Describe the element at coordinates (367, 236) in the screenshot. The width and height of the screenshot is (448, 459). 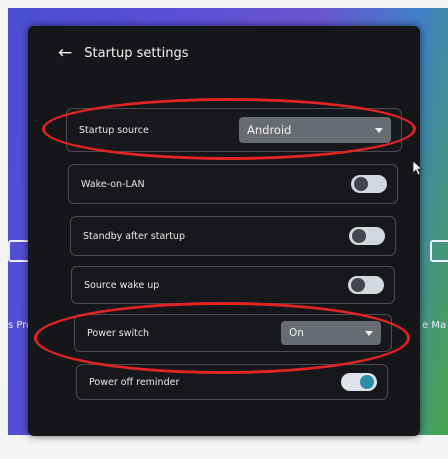
I see `standby-after-startup-toggle` at that location.